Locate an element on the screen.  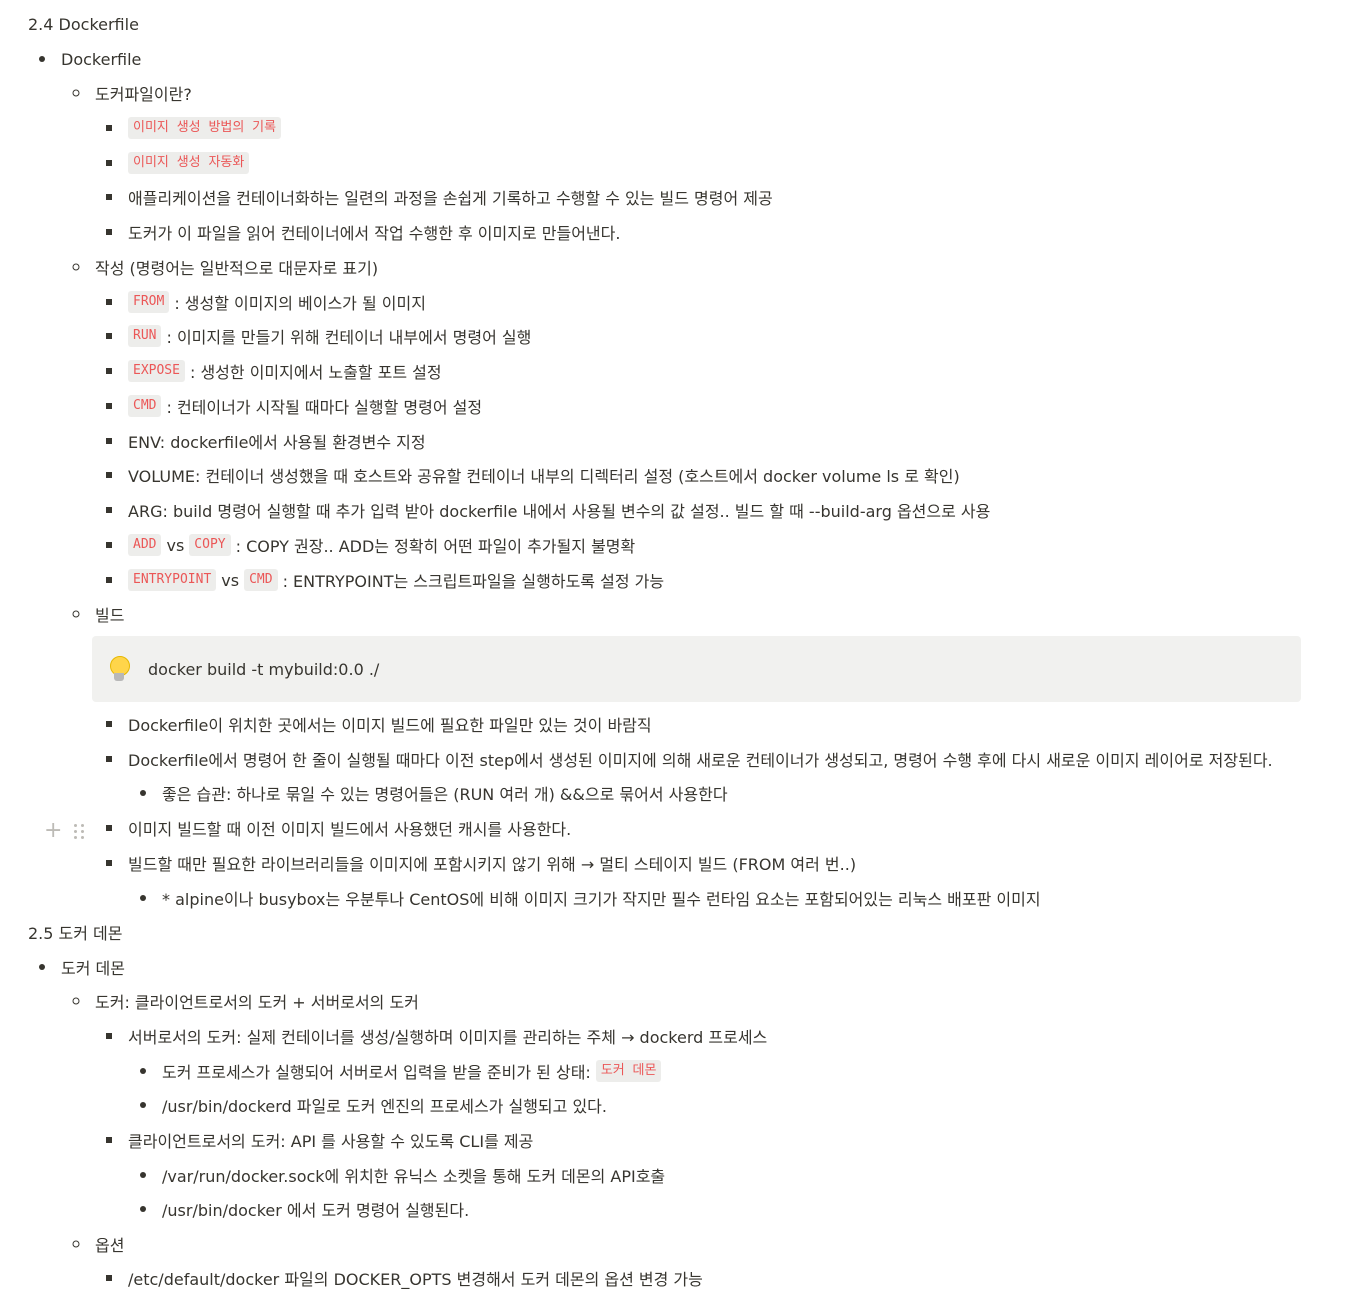
list-item-text: 2.5 도커 데몬 is located at coordinates (75, 932).